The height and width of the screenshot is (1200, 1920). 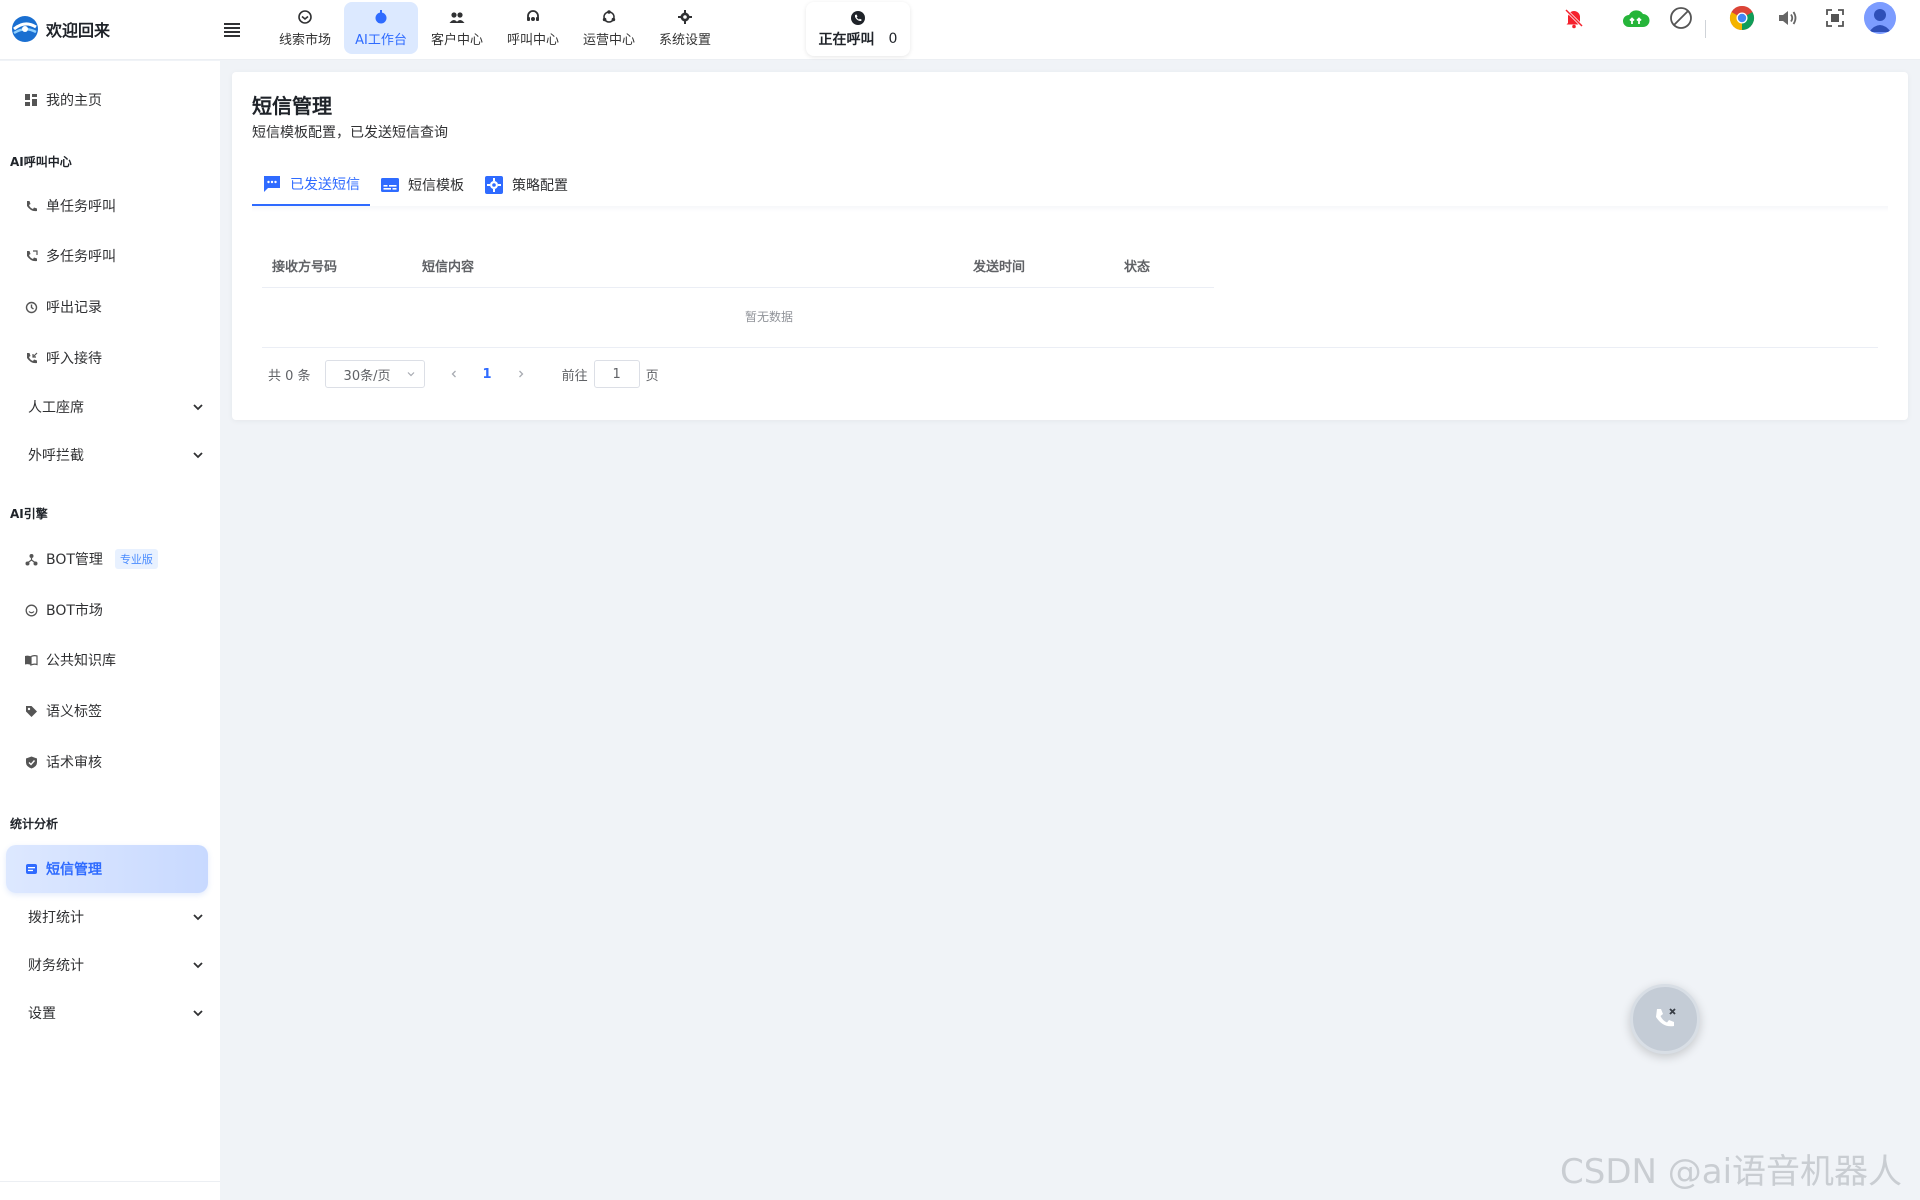 I want to click on book-icon, so click(x=31, y=660).